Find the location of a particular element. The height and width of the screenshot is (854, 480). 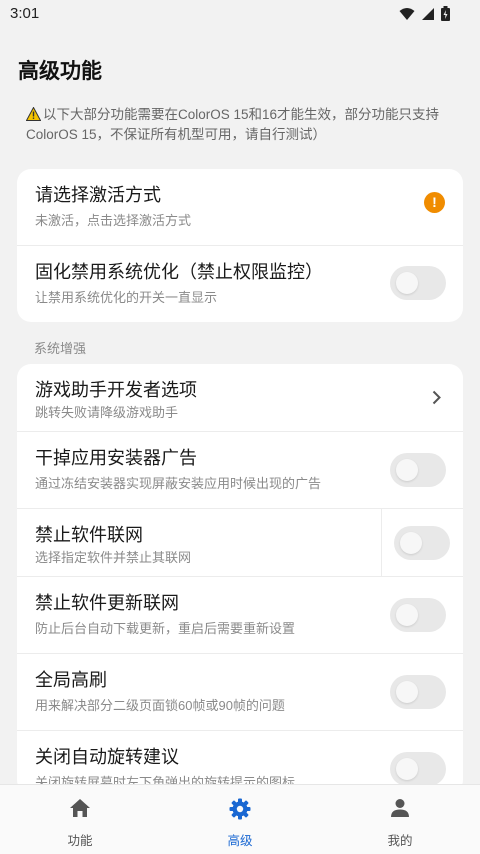

nav-label: 我的 is located at coordinates (400, 841).